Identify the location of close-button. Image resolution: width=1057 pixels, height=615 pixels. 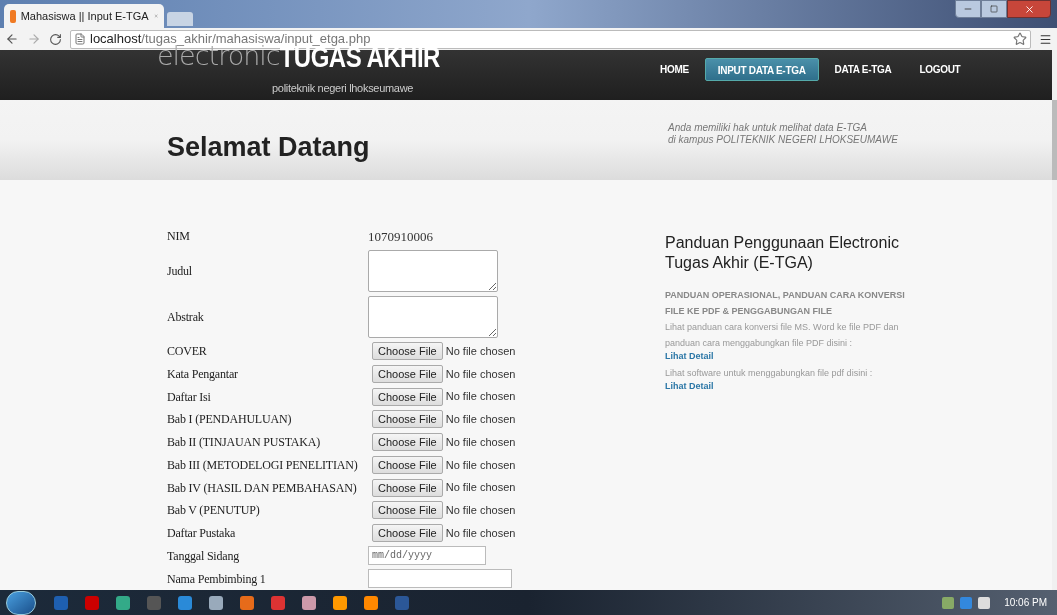
(1029, 9).